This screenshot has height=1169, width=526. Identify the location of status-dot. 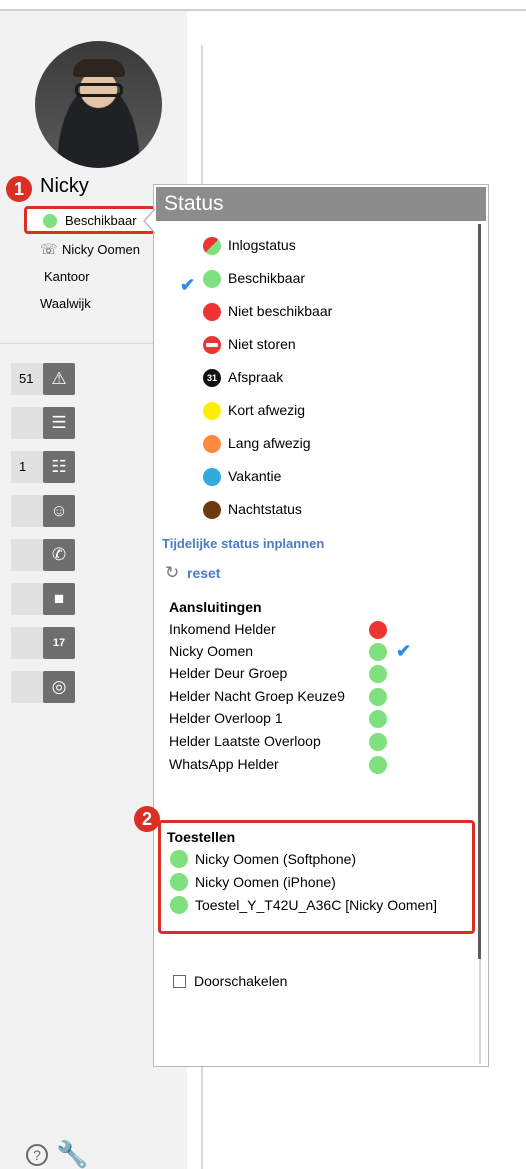
(50, 221).